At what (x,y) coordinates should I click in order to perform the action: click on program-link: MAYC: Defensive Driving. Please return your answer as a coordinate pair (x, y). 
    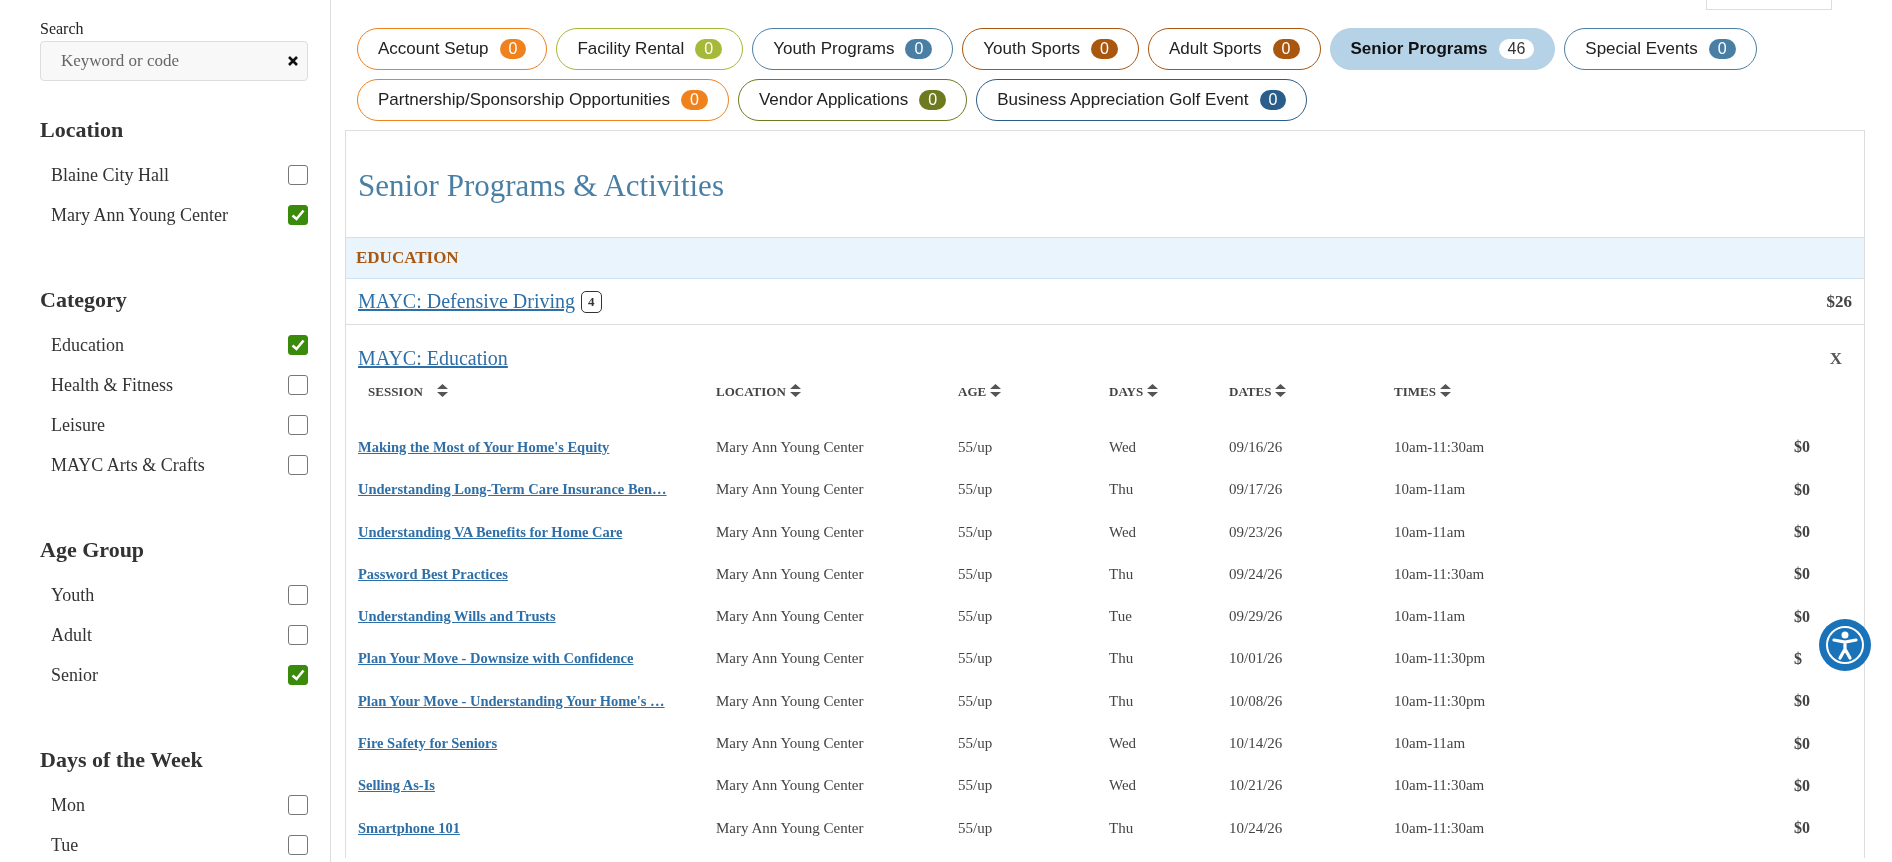
    Looking at the image, I should click on (467, 301).